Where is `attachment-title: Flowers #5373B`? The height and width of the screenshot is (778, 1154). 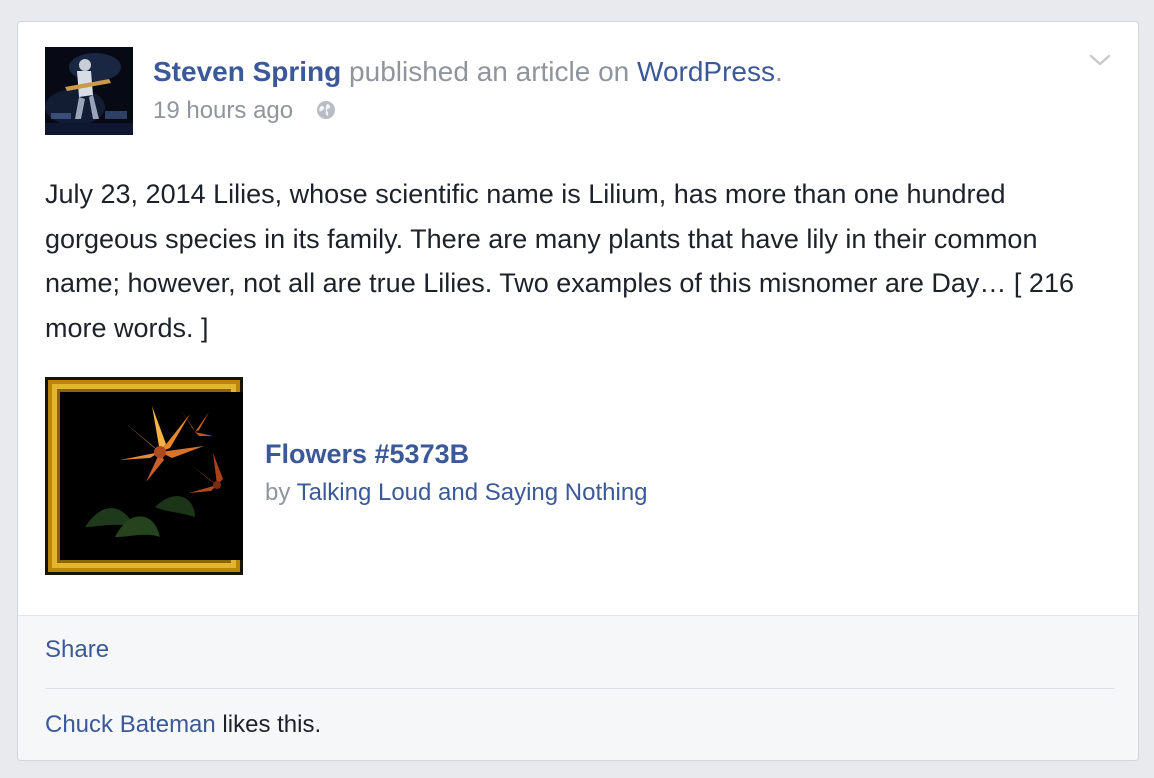 attachment-title: Flowers #5373B is located at coordinates (367, 454).